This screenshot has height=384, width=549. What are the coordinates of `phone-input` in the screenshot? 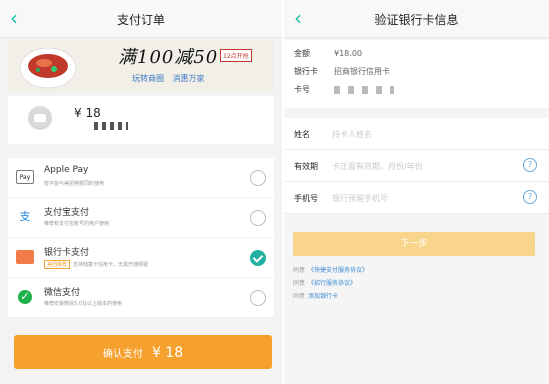 It's located at (422, 198).